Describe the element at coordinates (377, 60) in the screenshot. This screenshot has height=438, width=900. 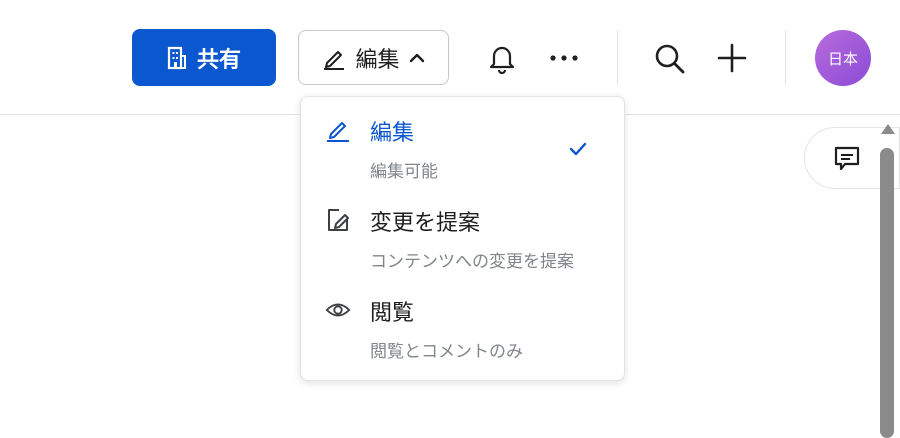
I see `editing-mode-label: 編集` at that location.